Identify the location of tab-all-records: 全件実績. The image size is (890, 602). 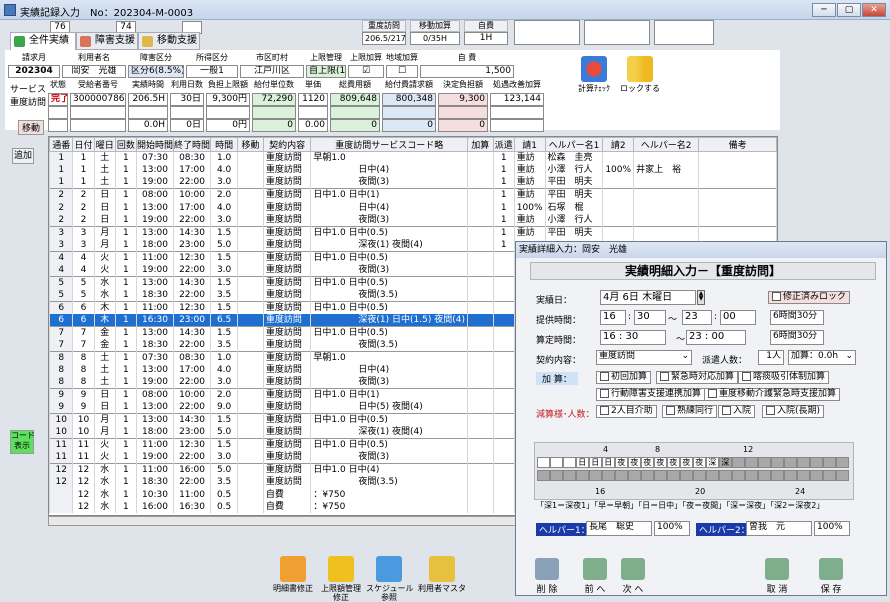
(43, 41).